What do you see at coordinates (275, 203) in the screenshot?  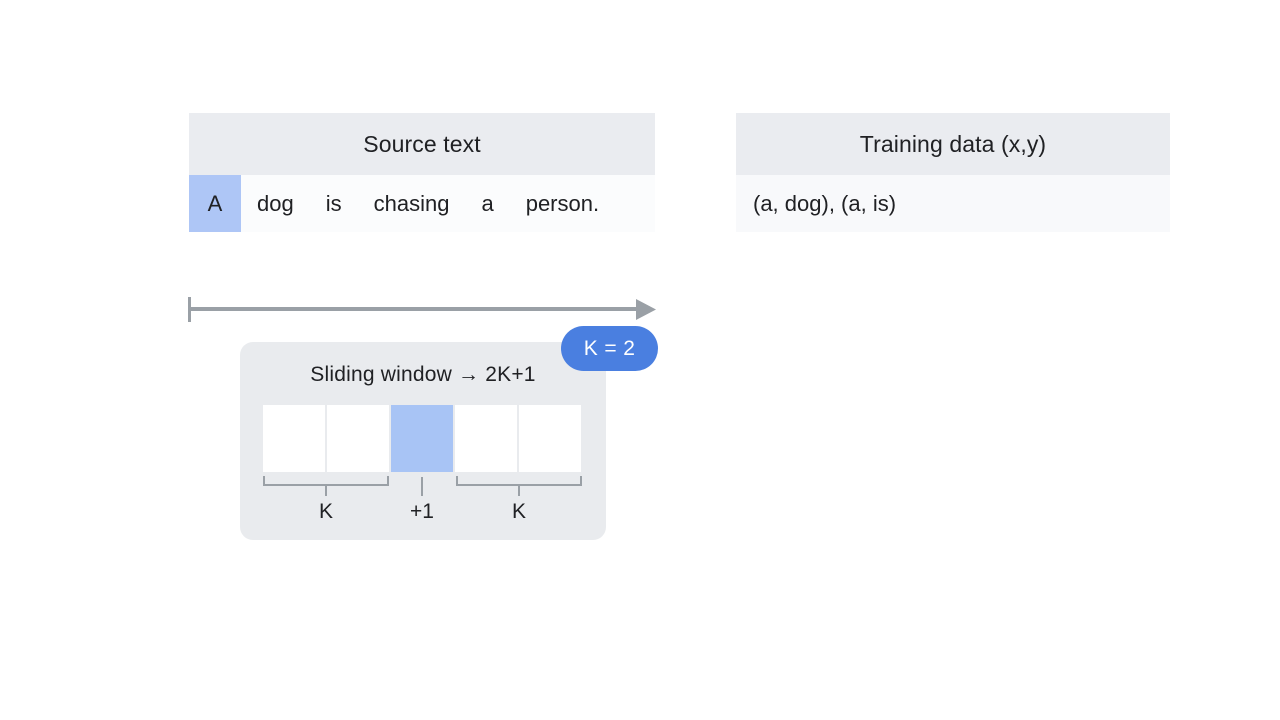 I see `token-word: dog` at bounding box center [275, 203].